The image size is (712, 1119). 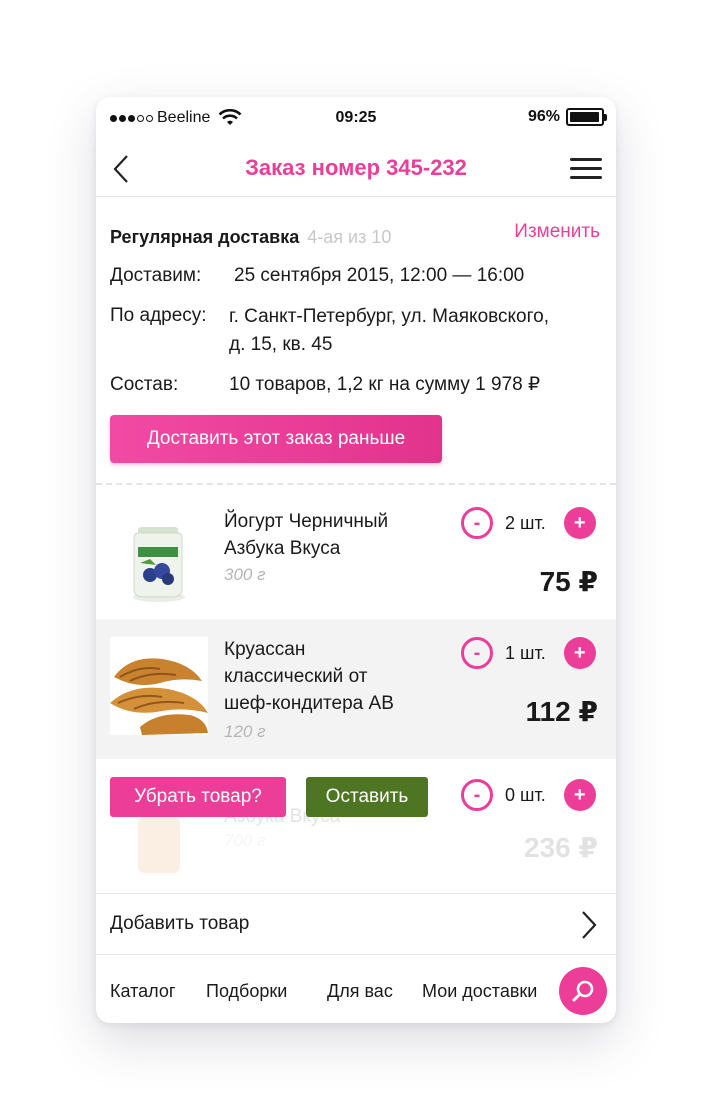 What do you see at coordinates (568, 581) in the screenshot?
I see `item-price: 75 ₽` at bounding box center [568, 581].